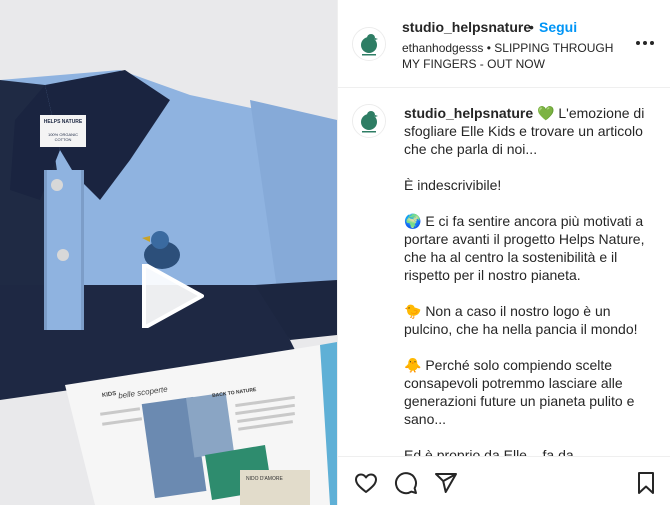  Describe the element at coordinates (63, 122) in the screenshot. I see `shirt-label-text: HELPS NATURE` at that location.